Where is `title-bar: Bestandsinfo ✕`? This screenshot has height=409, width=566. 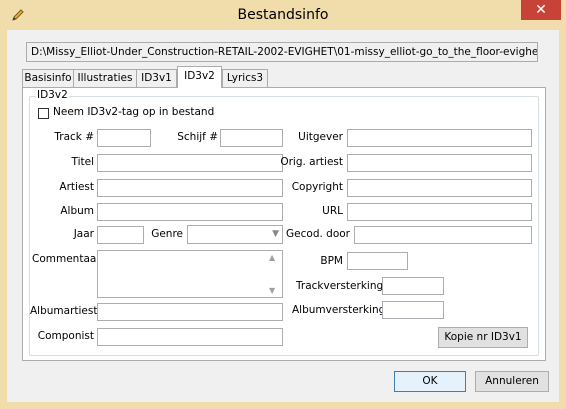 title-bar: Bestandsinfo ✕ is located at coordinates (283, 16).